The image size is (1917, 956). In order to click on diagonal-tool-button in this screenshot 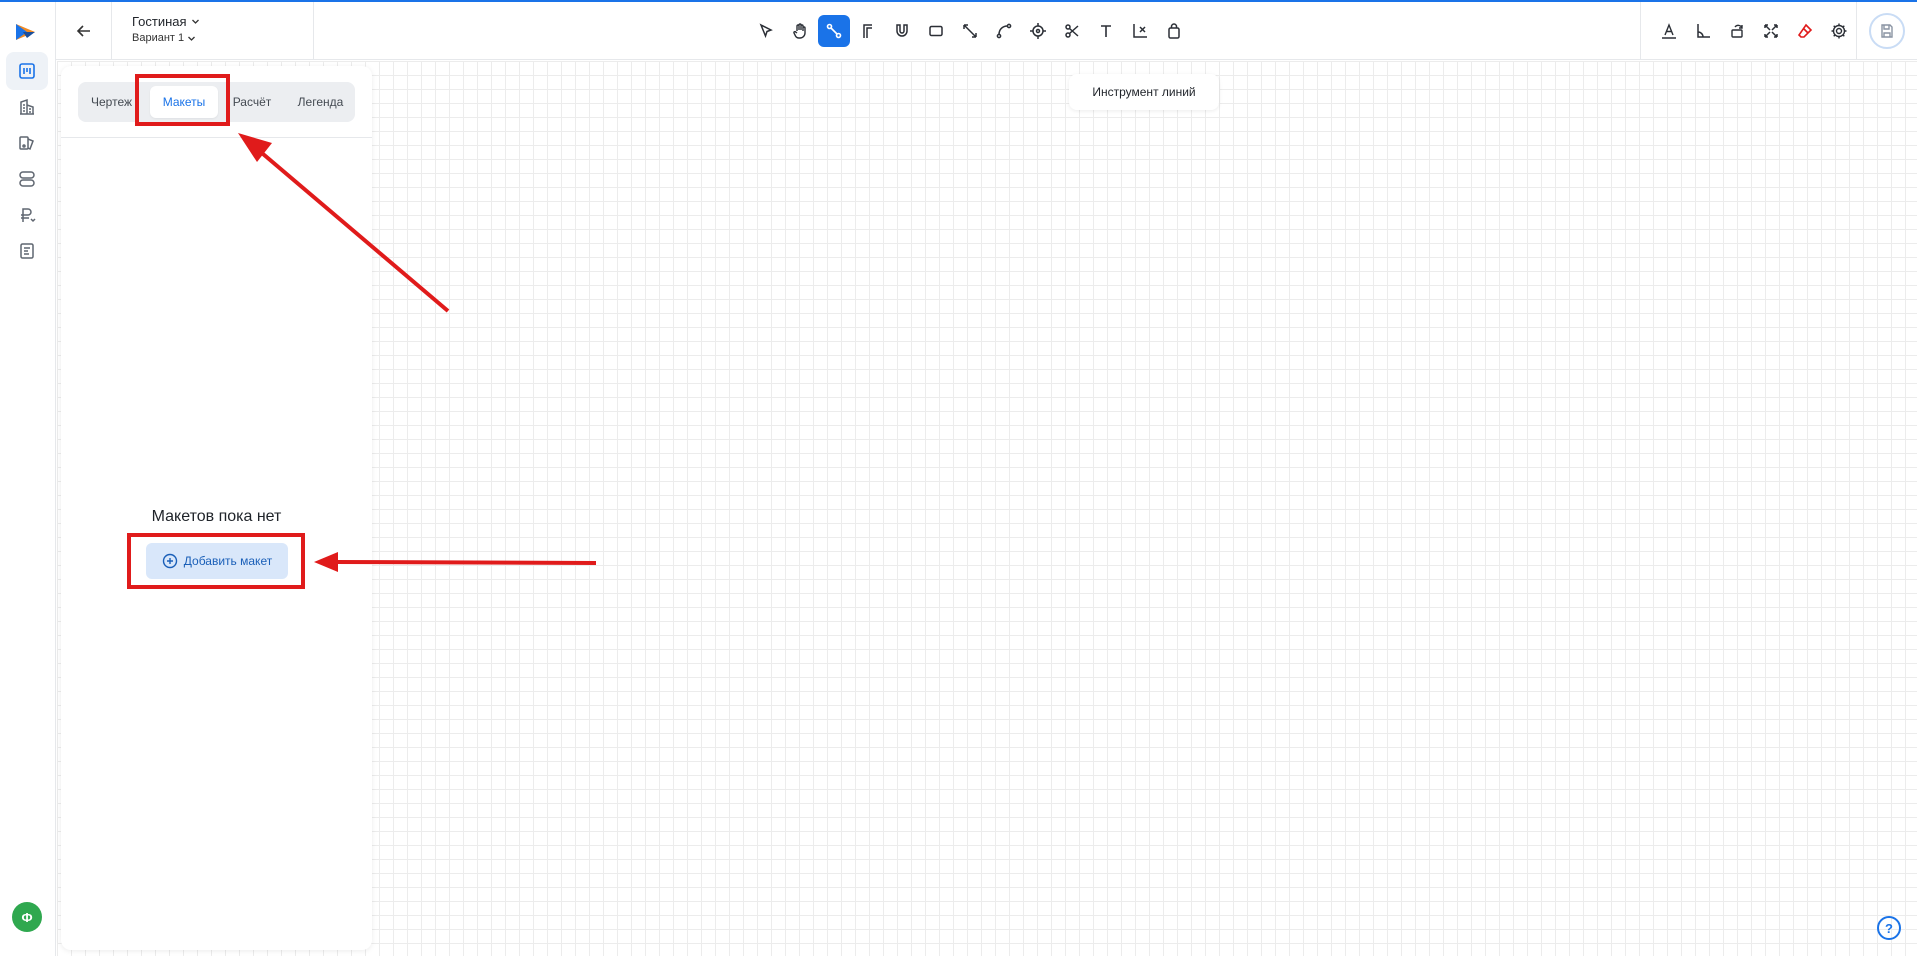, I will do `click(970, 31)`.